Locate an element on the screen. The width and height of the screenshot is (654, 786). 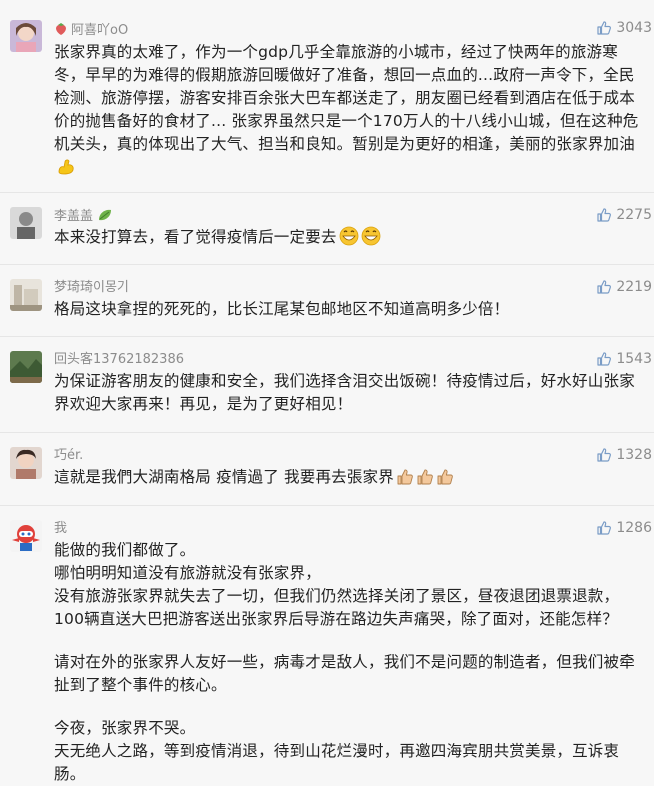
like-button: 3043 is located at coordinates (624, 28).